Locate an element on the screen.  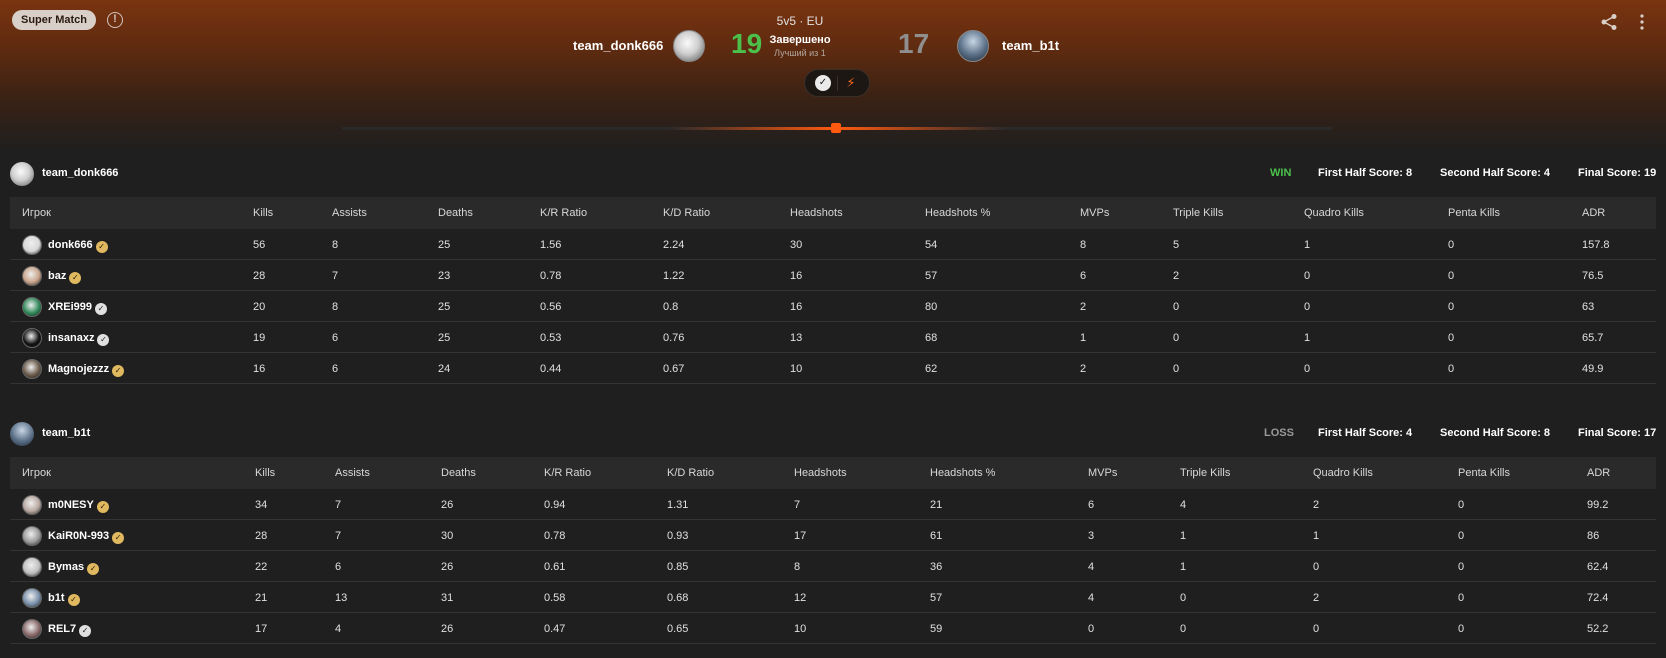
stat-cell: 23 is located at coordinates (444, 276).